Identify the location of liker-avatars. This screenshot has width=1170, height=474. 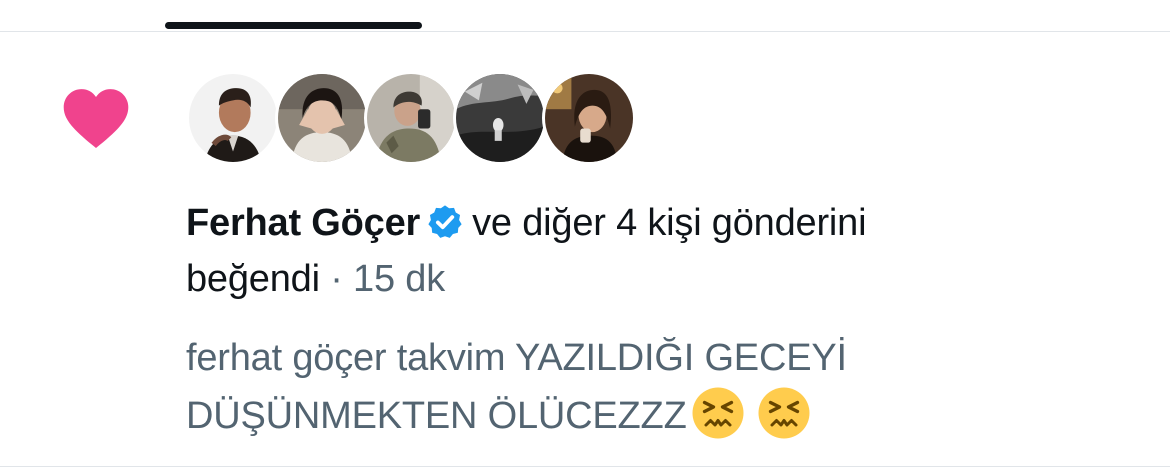
(421, 119).